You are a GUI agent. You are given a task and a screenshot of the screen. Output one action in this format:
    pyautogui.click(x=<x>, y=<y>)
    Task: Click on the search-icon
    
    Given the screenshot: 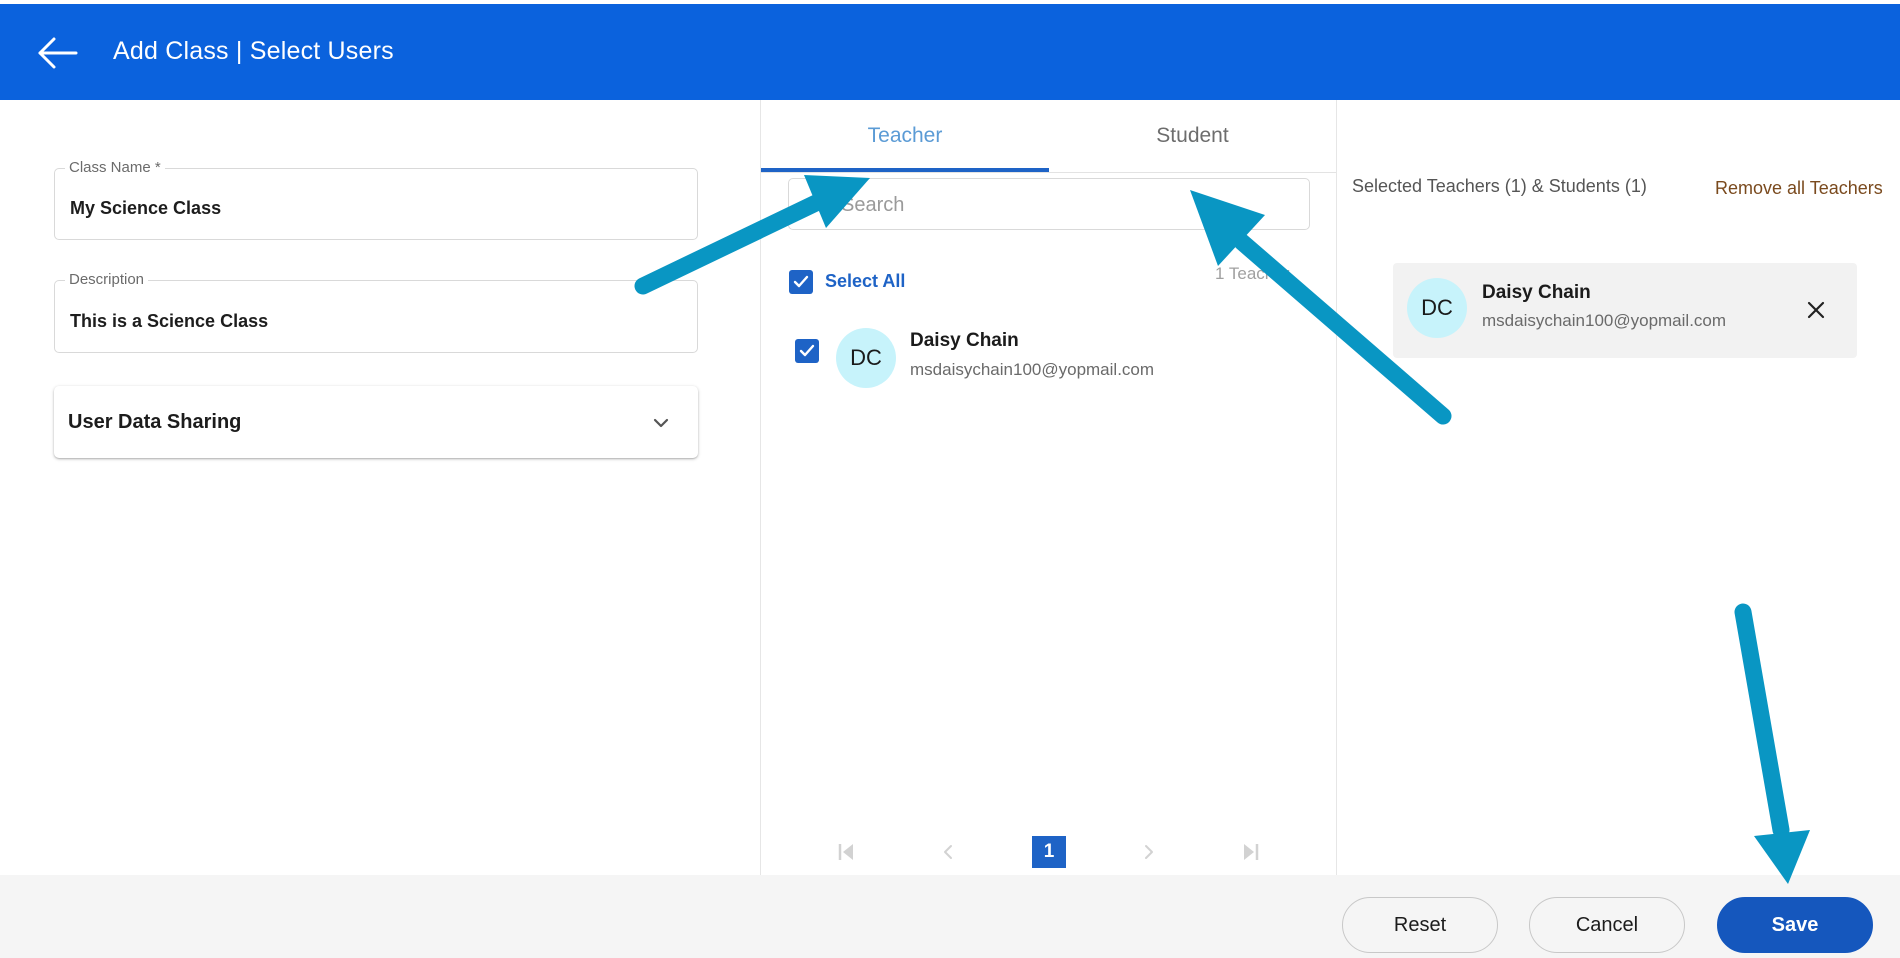 What is the action you would take?
    pyautogui.click(x=818, y=205)
    